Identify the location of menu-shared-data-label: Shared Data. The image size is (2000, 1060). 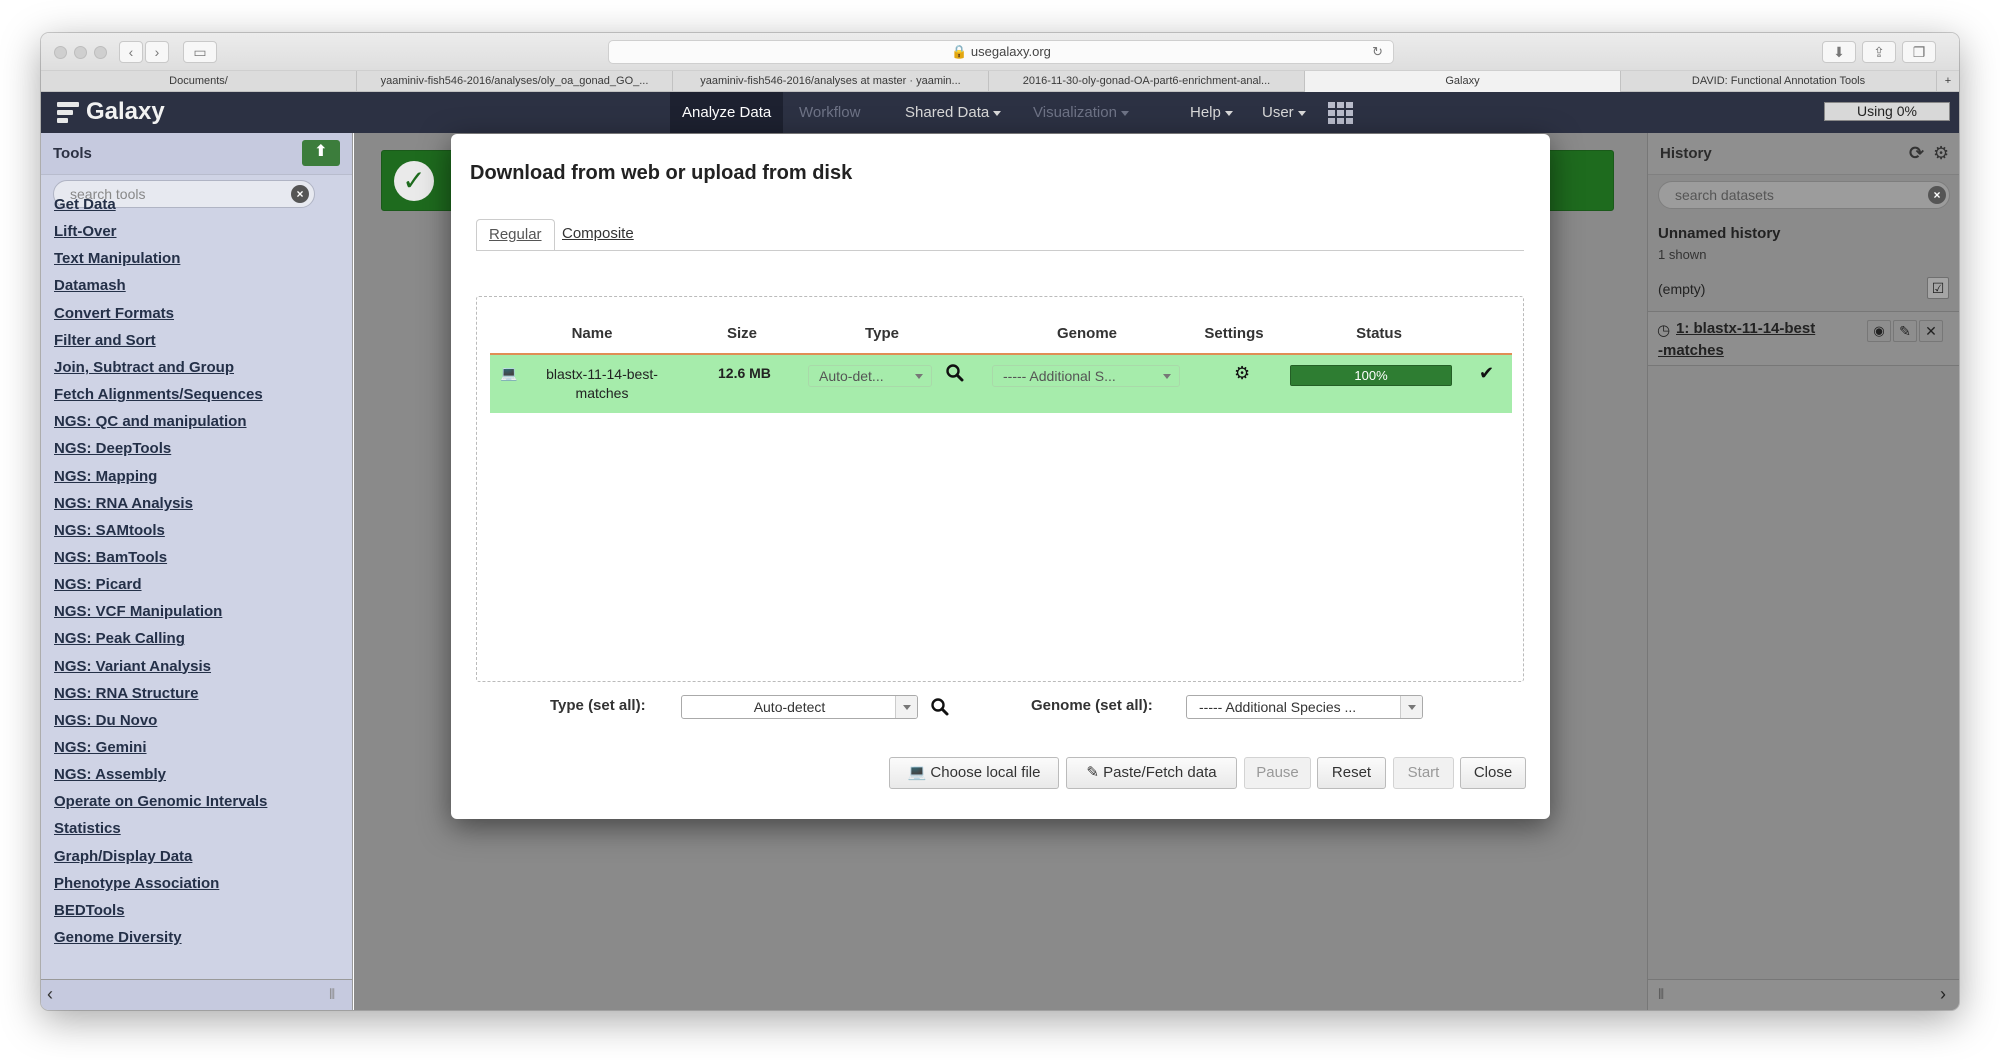
(947, 112).